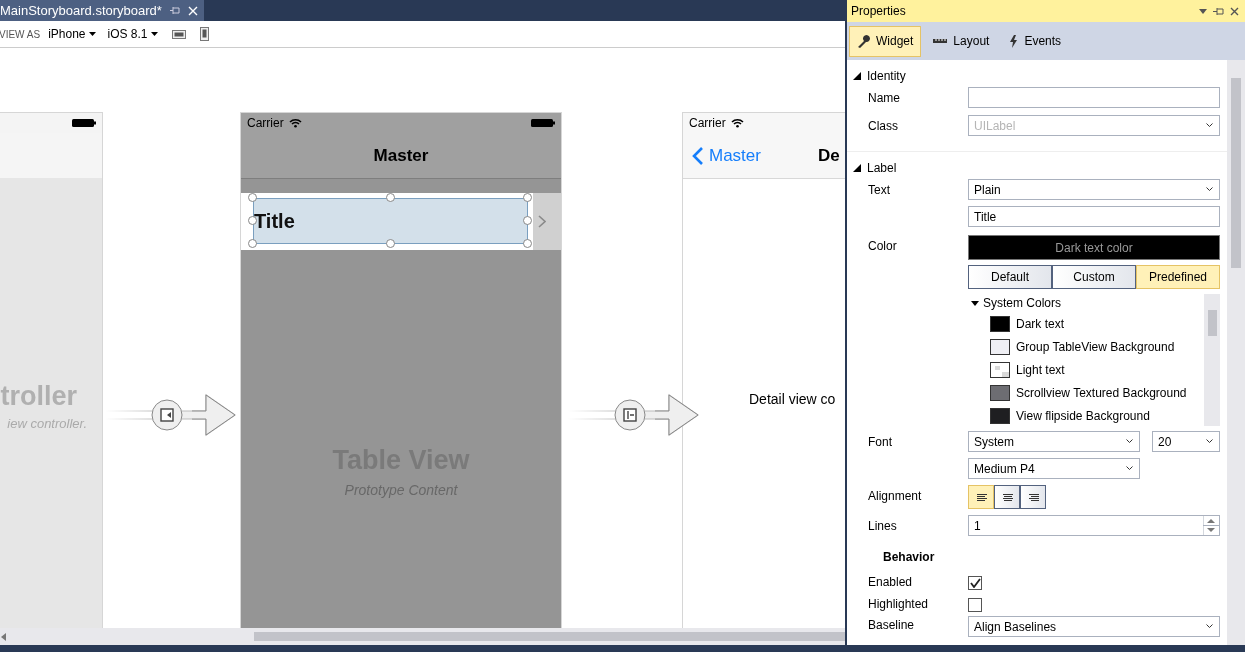 This screenshot has height=652, width=1245. I want to click on baseline-dropdown: Align Baselines, so click(1094, 626).